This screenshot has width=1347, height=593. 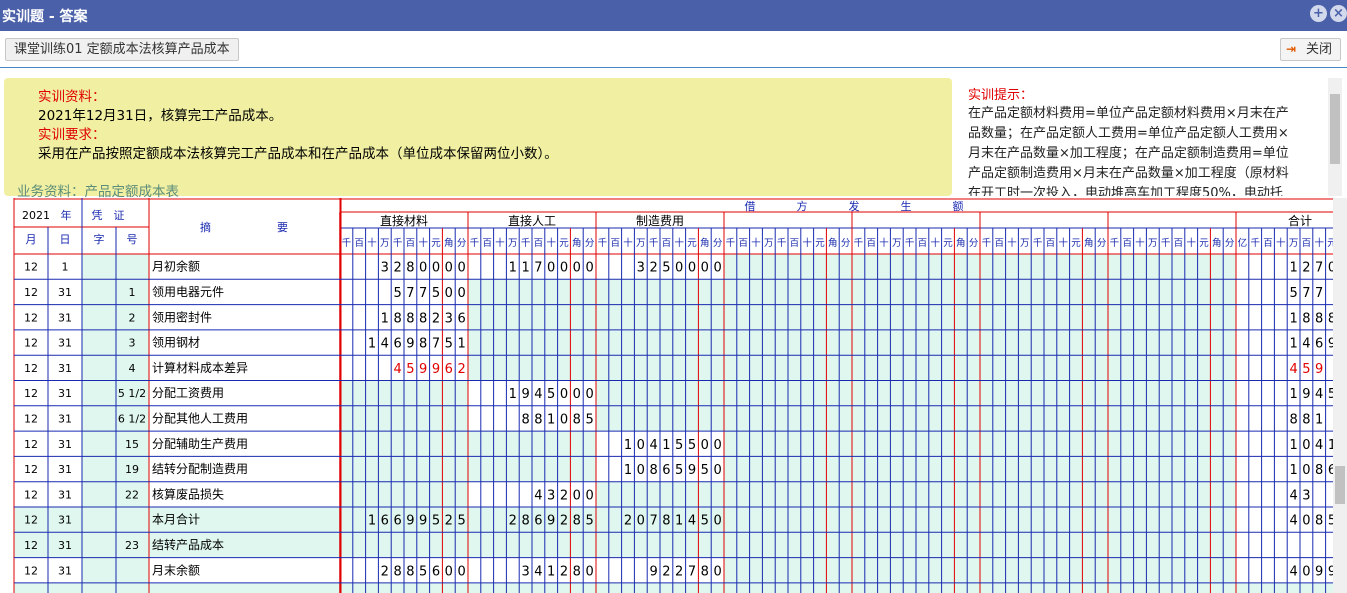 I want to click on zi-label: 字, so click(x=99, y=239).